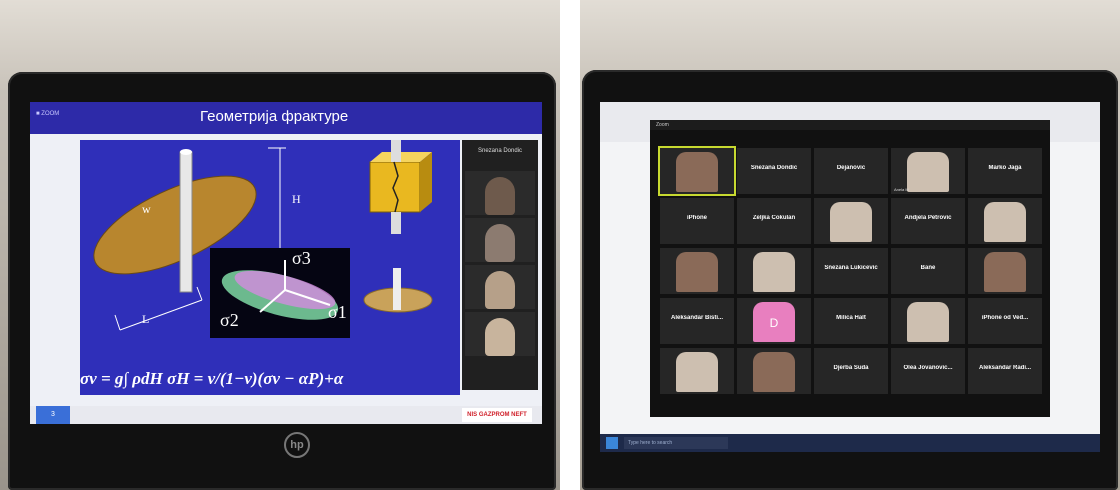 This screenshot has height=490, width=1120. Describe the element at coordinates (612, 443) in the screenshot. I see `windows-start-icon` at that location.